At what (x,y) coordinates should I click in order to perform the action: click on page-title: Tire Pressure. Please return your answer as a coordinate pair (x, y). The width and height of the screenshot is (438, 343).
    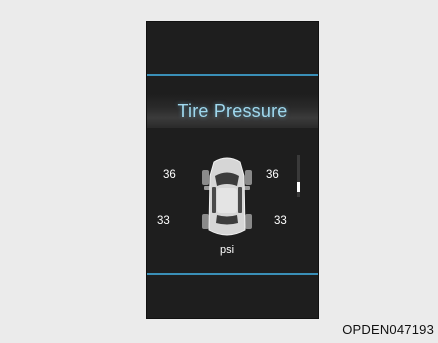
    Looking at the image, I should click on (232, 111).